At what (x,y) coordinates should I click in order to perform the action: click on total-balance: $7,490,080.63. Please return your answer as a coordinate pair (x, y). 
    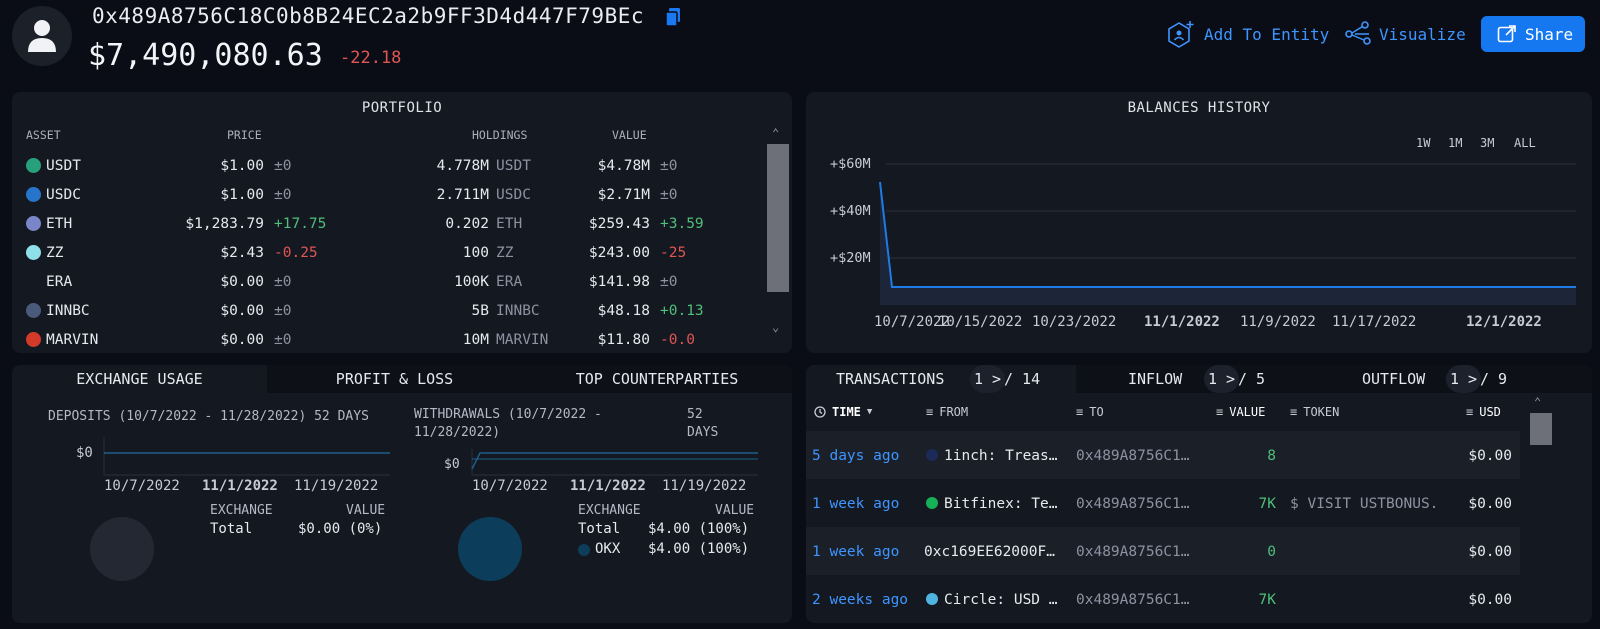
    Looking at the image, I should click on (205, 55).